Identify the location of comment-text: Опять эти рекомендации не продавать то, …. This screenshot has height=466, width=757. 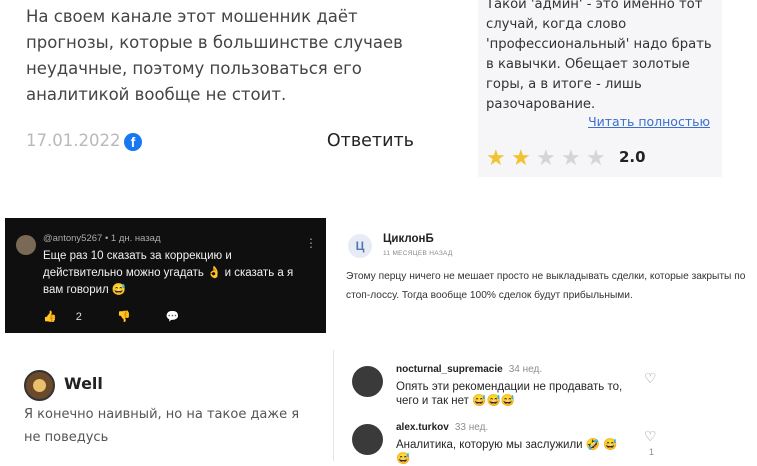
(509, 394).